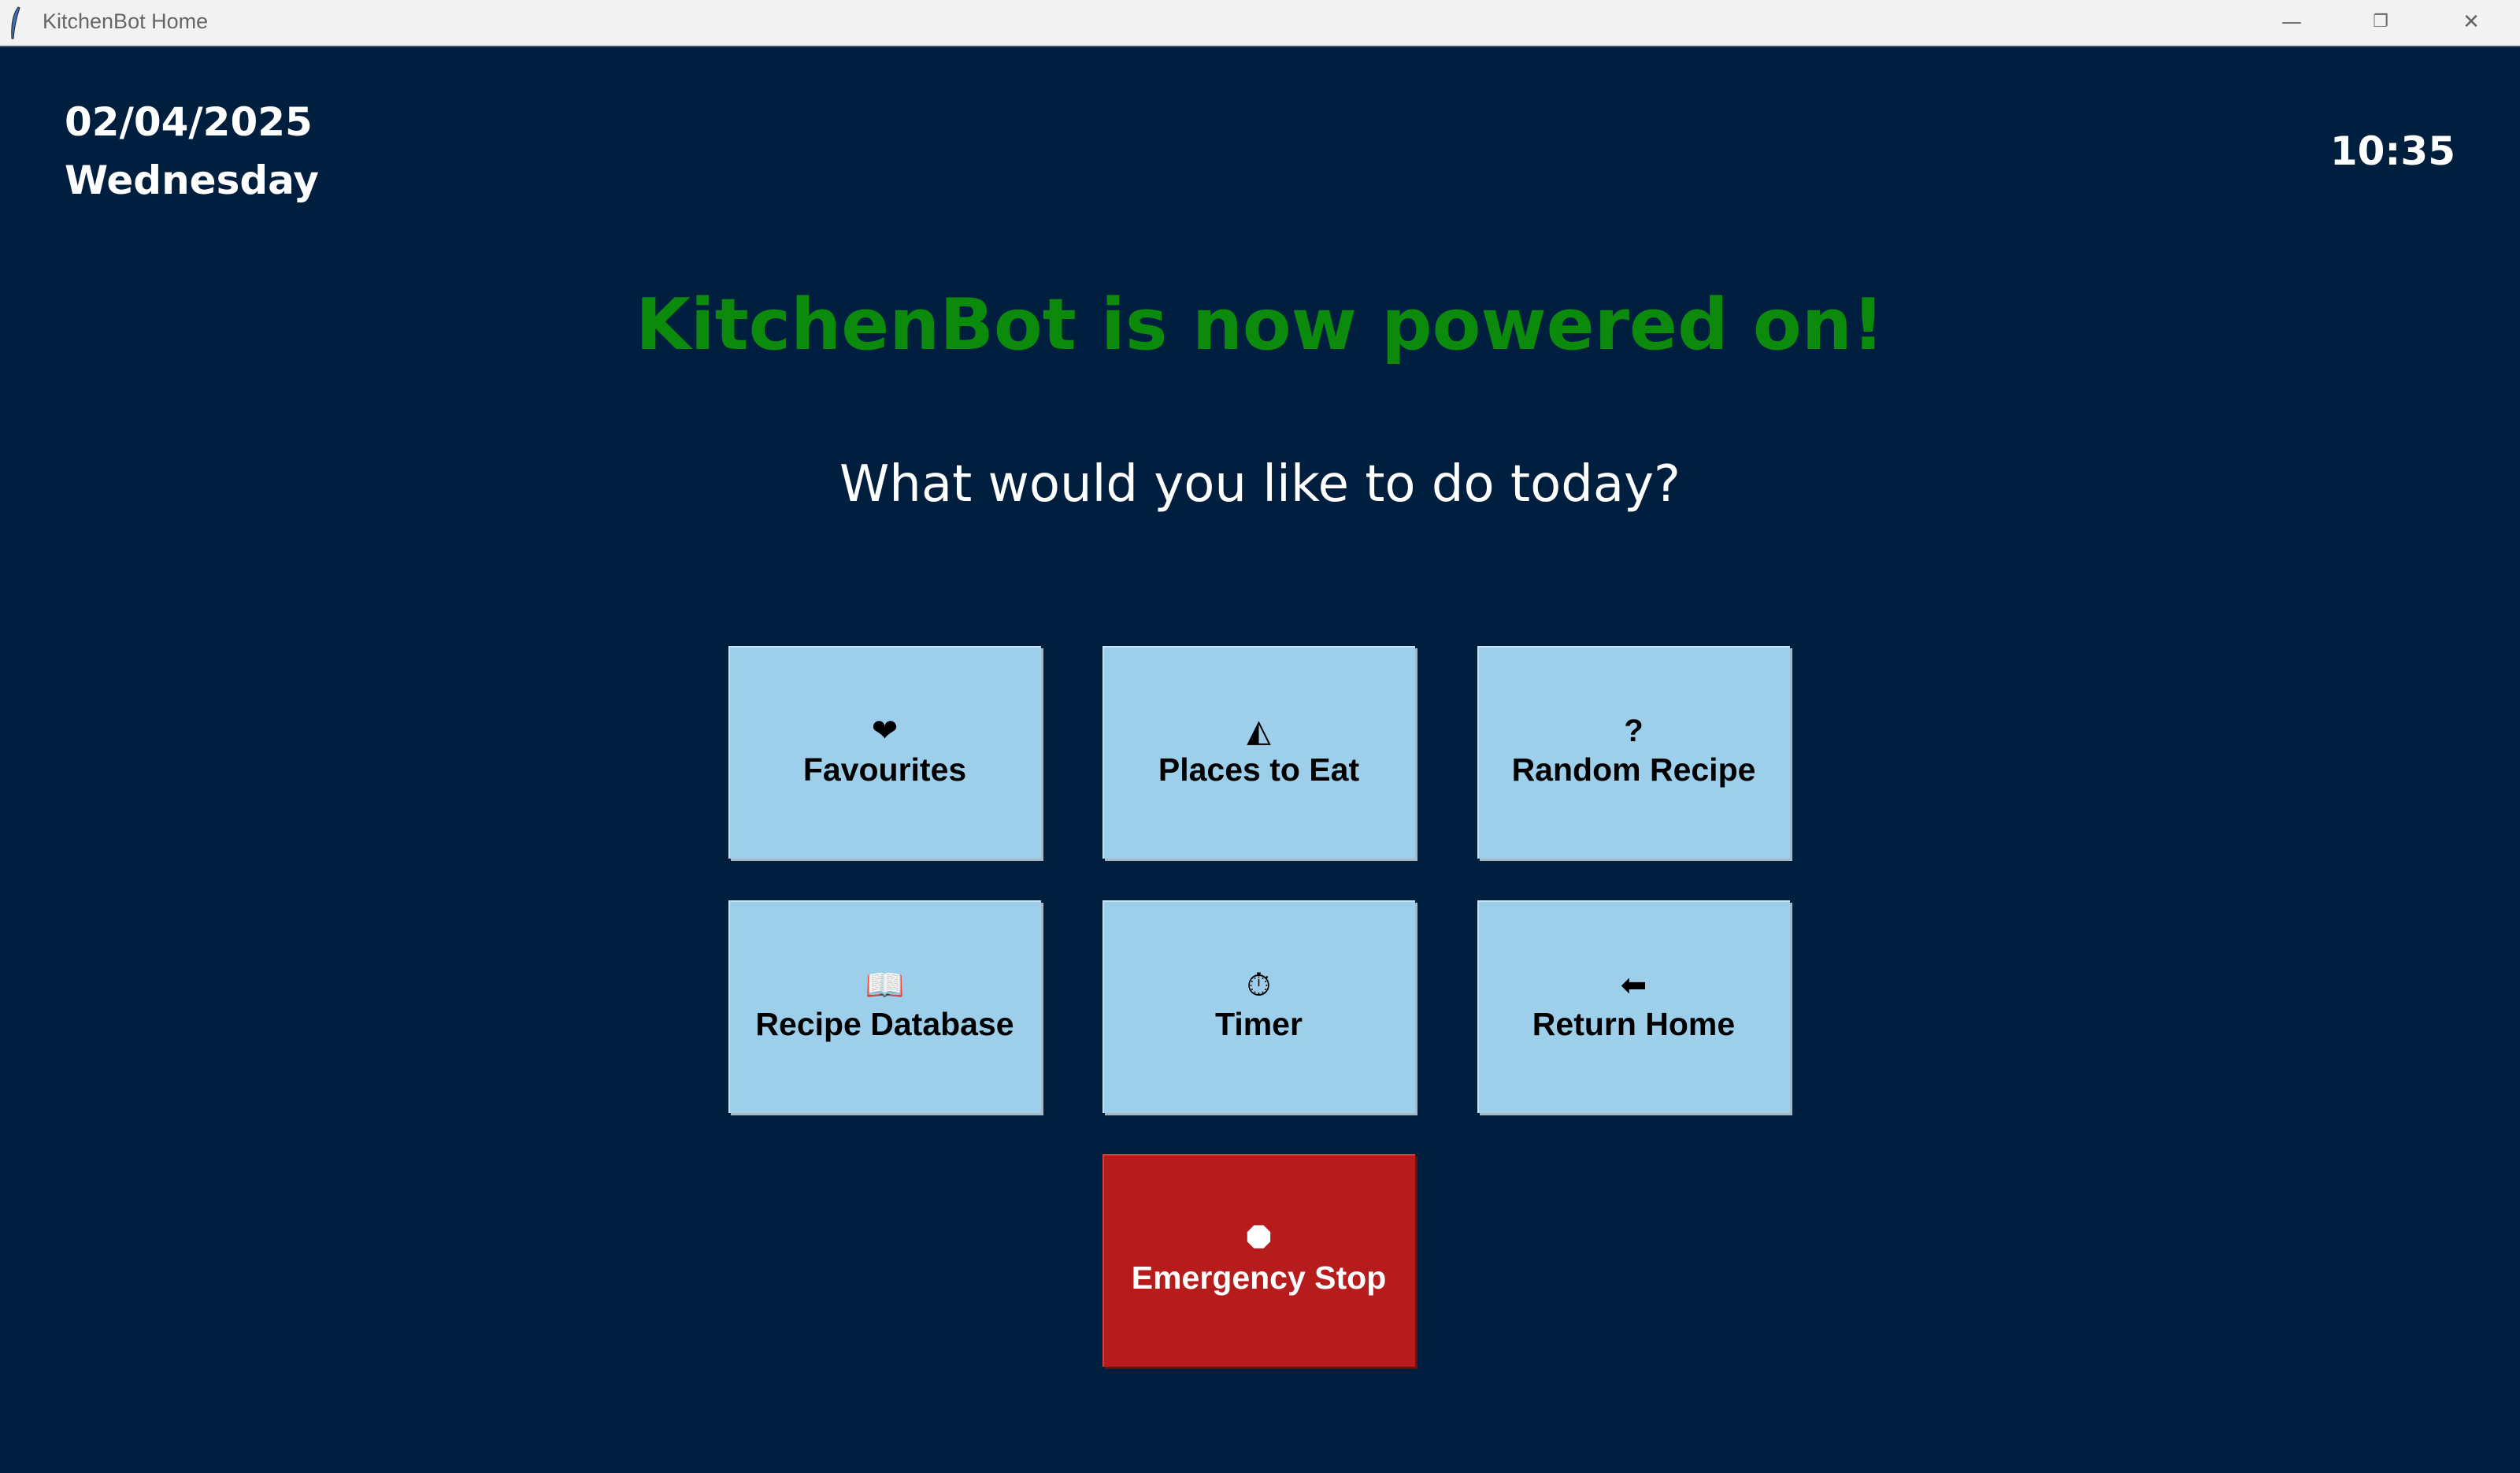 The image size is (2520, 1473). Describe the element at coordinates (2471, 22) in the screenshot. I see `close-button: ✕` at that location.